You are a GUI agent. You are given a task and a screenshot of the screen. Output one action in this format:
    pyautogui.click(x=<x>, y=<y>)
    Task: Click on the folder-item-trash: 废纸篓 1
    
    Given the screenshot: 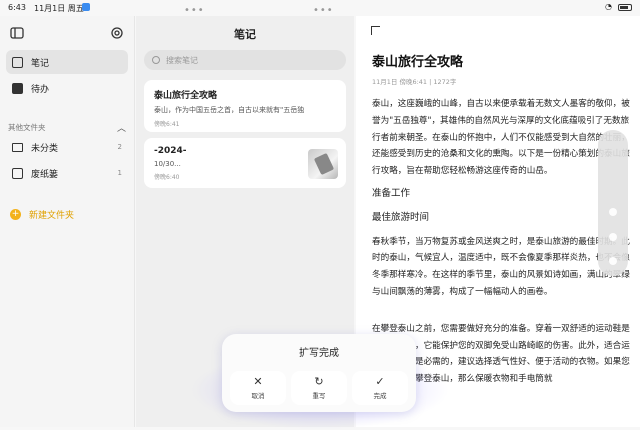 What is the action you would take?
    pyautogui.click(x=67, y=173)
    